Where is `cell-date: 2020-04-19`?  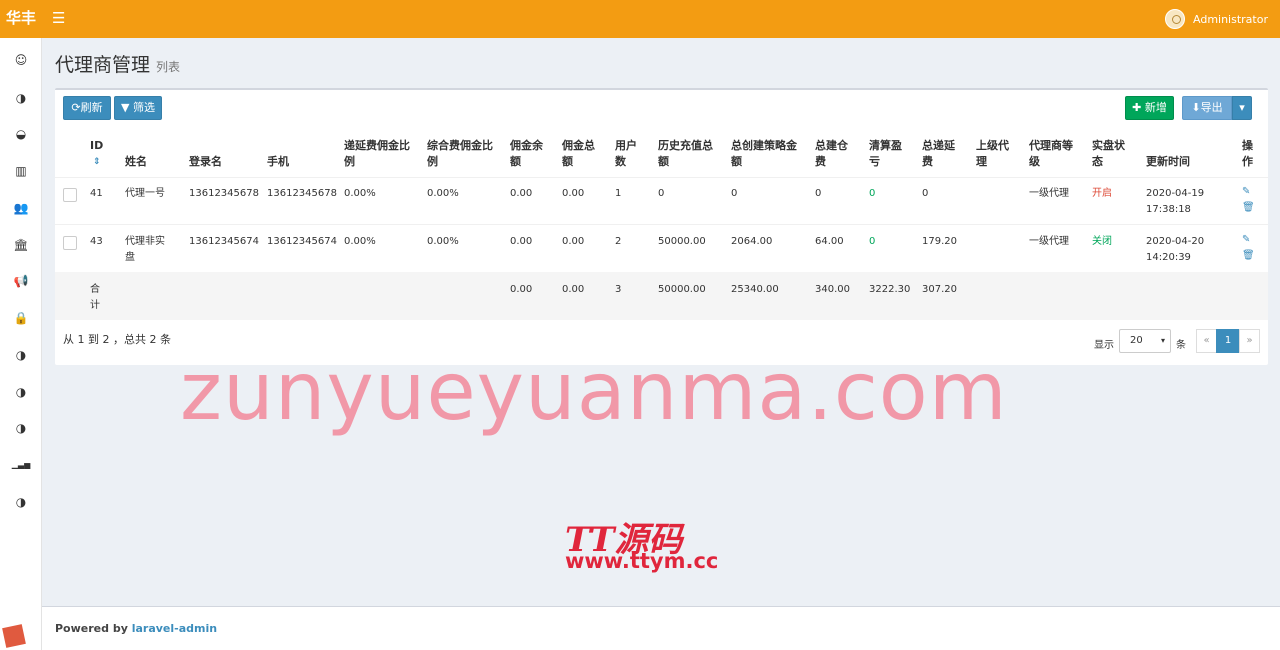
cell-date: 2020-04-19 is located at coordinates (1175, 193).